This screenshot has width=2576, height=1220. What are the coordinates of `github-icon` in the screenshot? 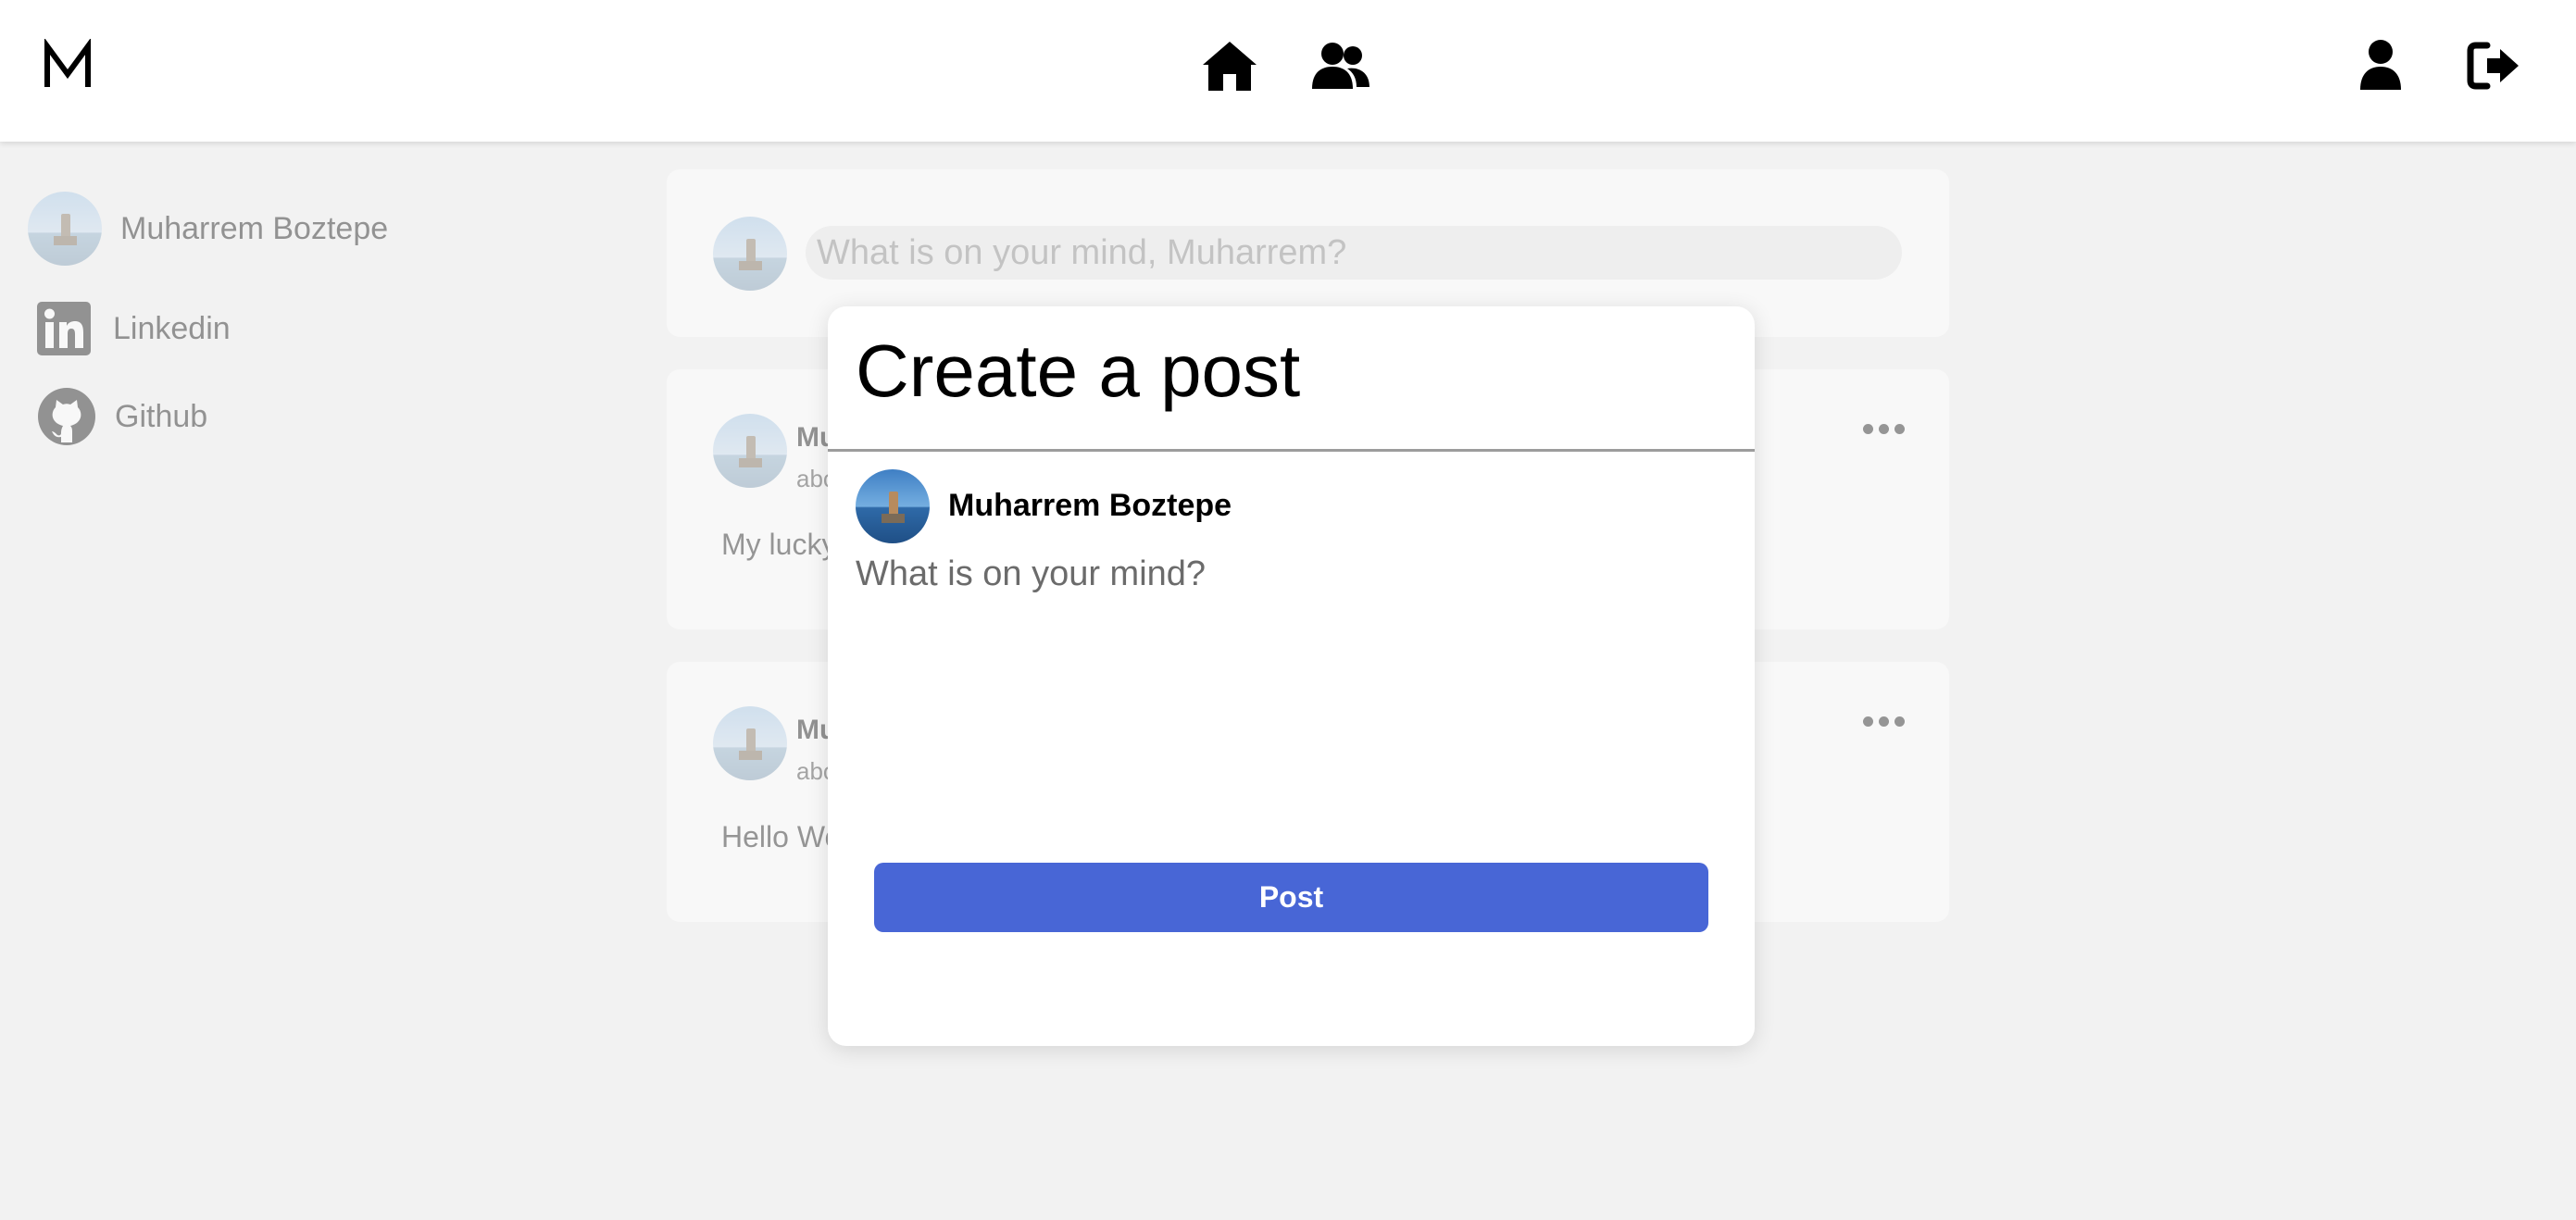 It's located at (66, 416).